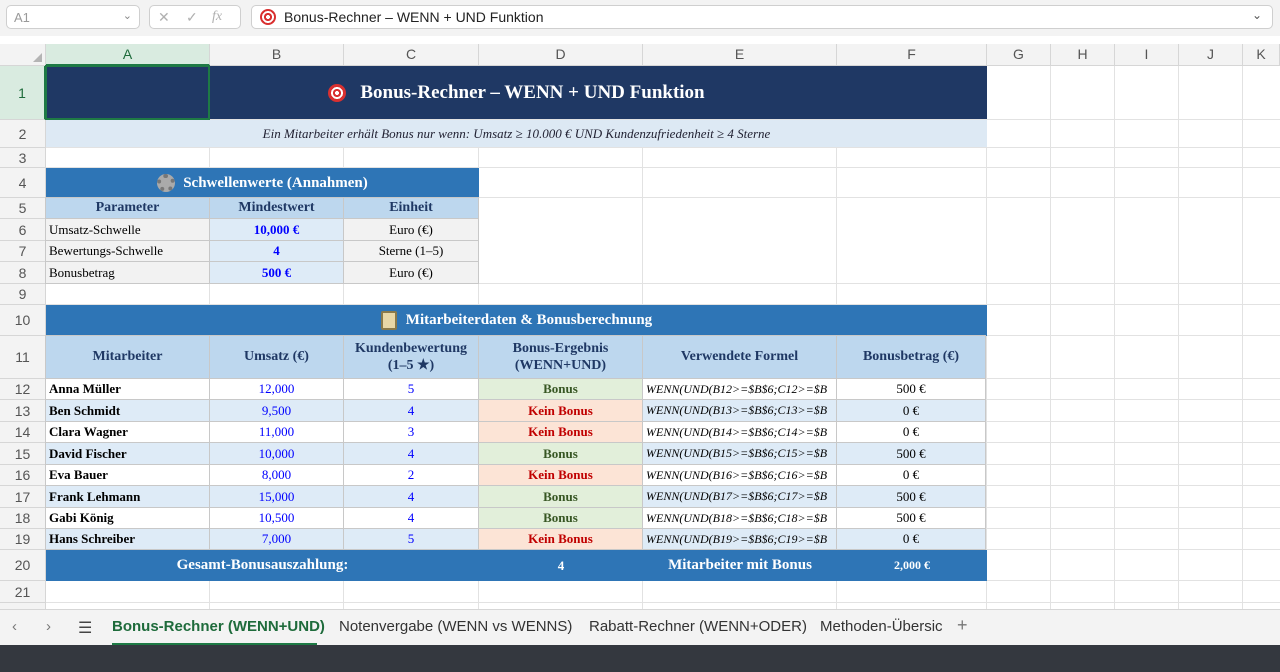 Image resolution: width=1280 pixels, height=672 pixels. Describe the element at coordinates (411, 475) in the screenshot. I see `employee-rating: 2` at that location.